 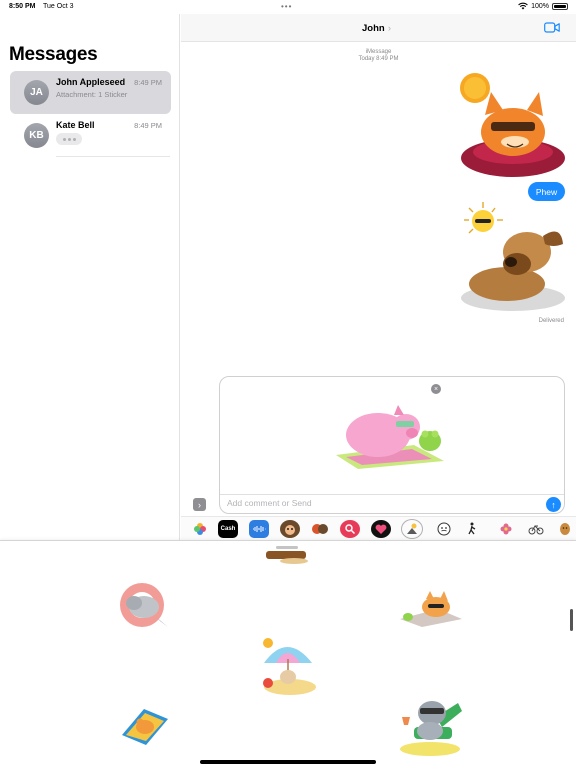 I want to click on home-indicator, so click(x=288, y=762).